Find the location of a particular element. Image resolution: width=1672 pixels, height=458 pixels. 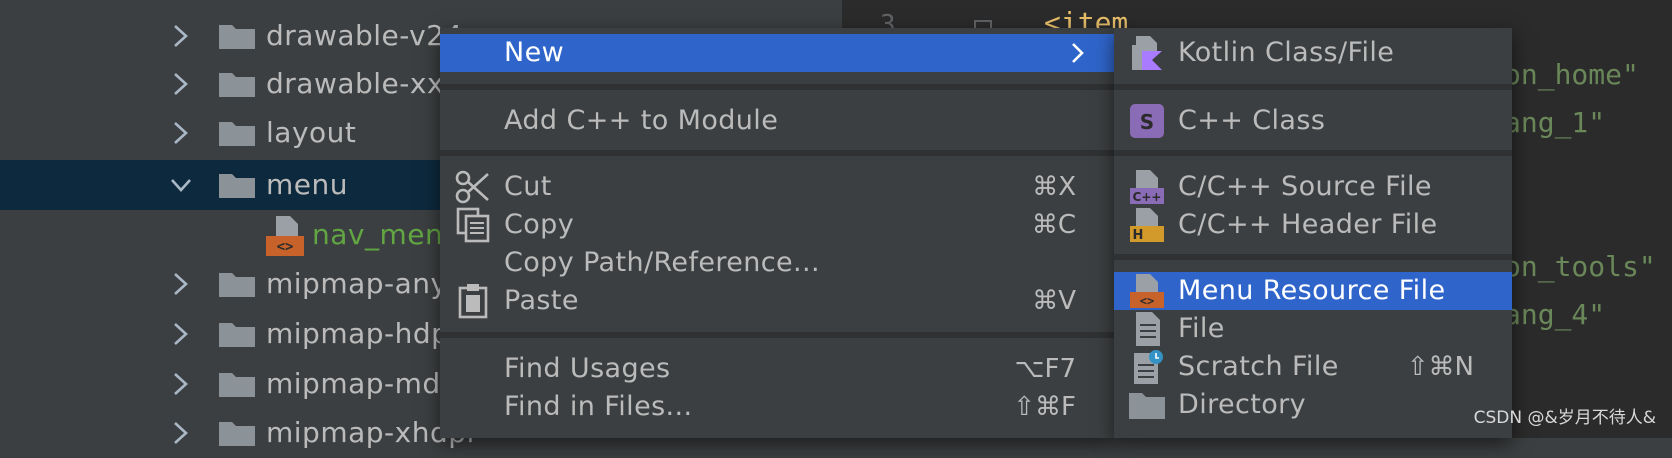

tree-item-label: layout is located at coordinates (311, 132).